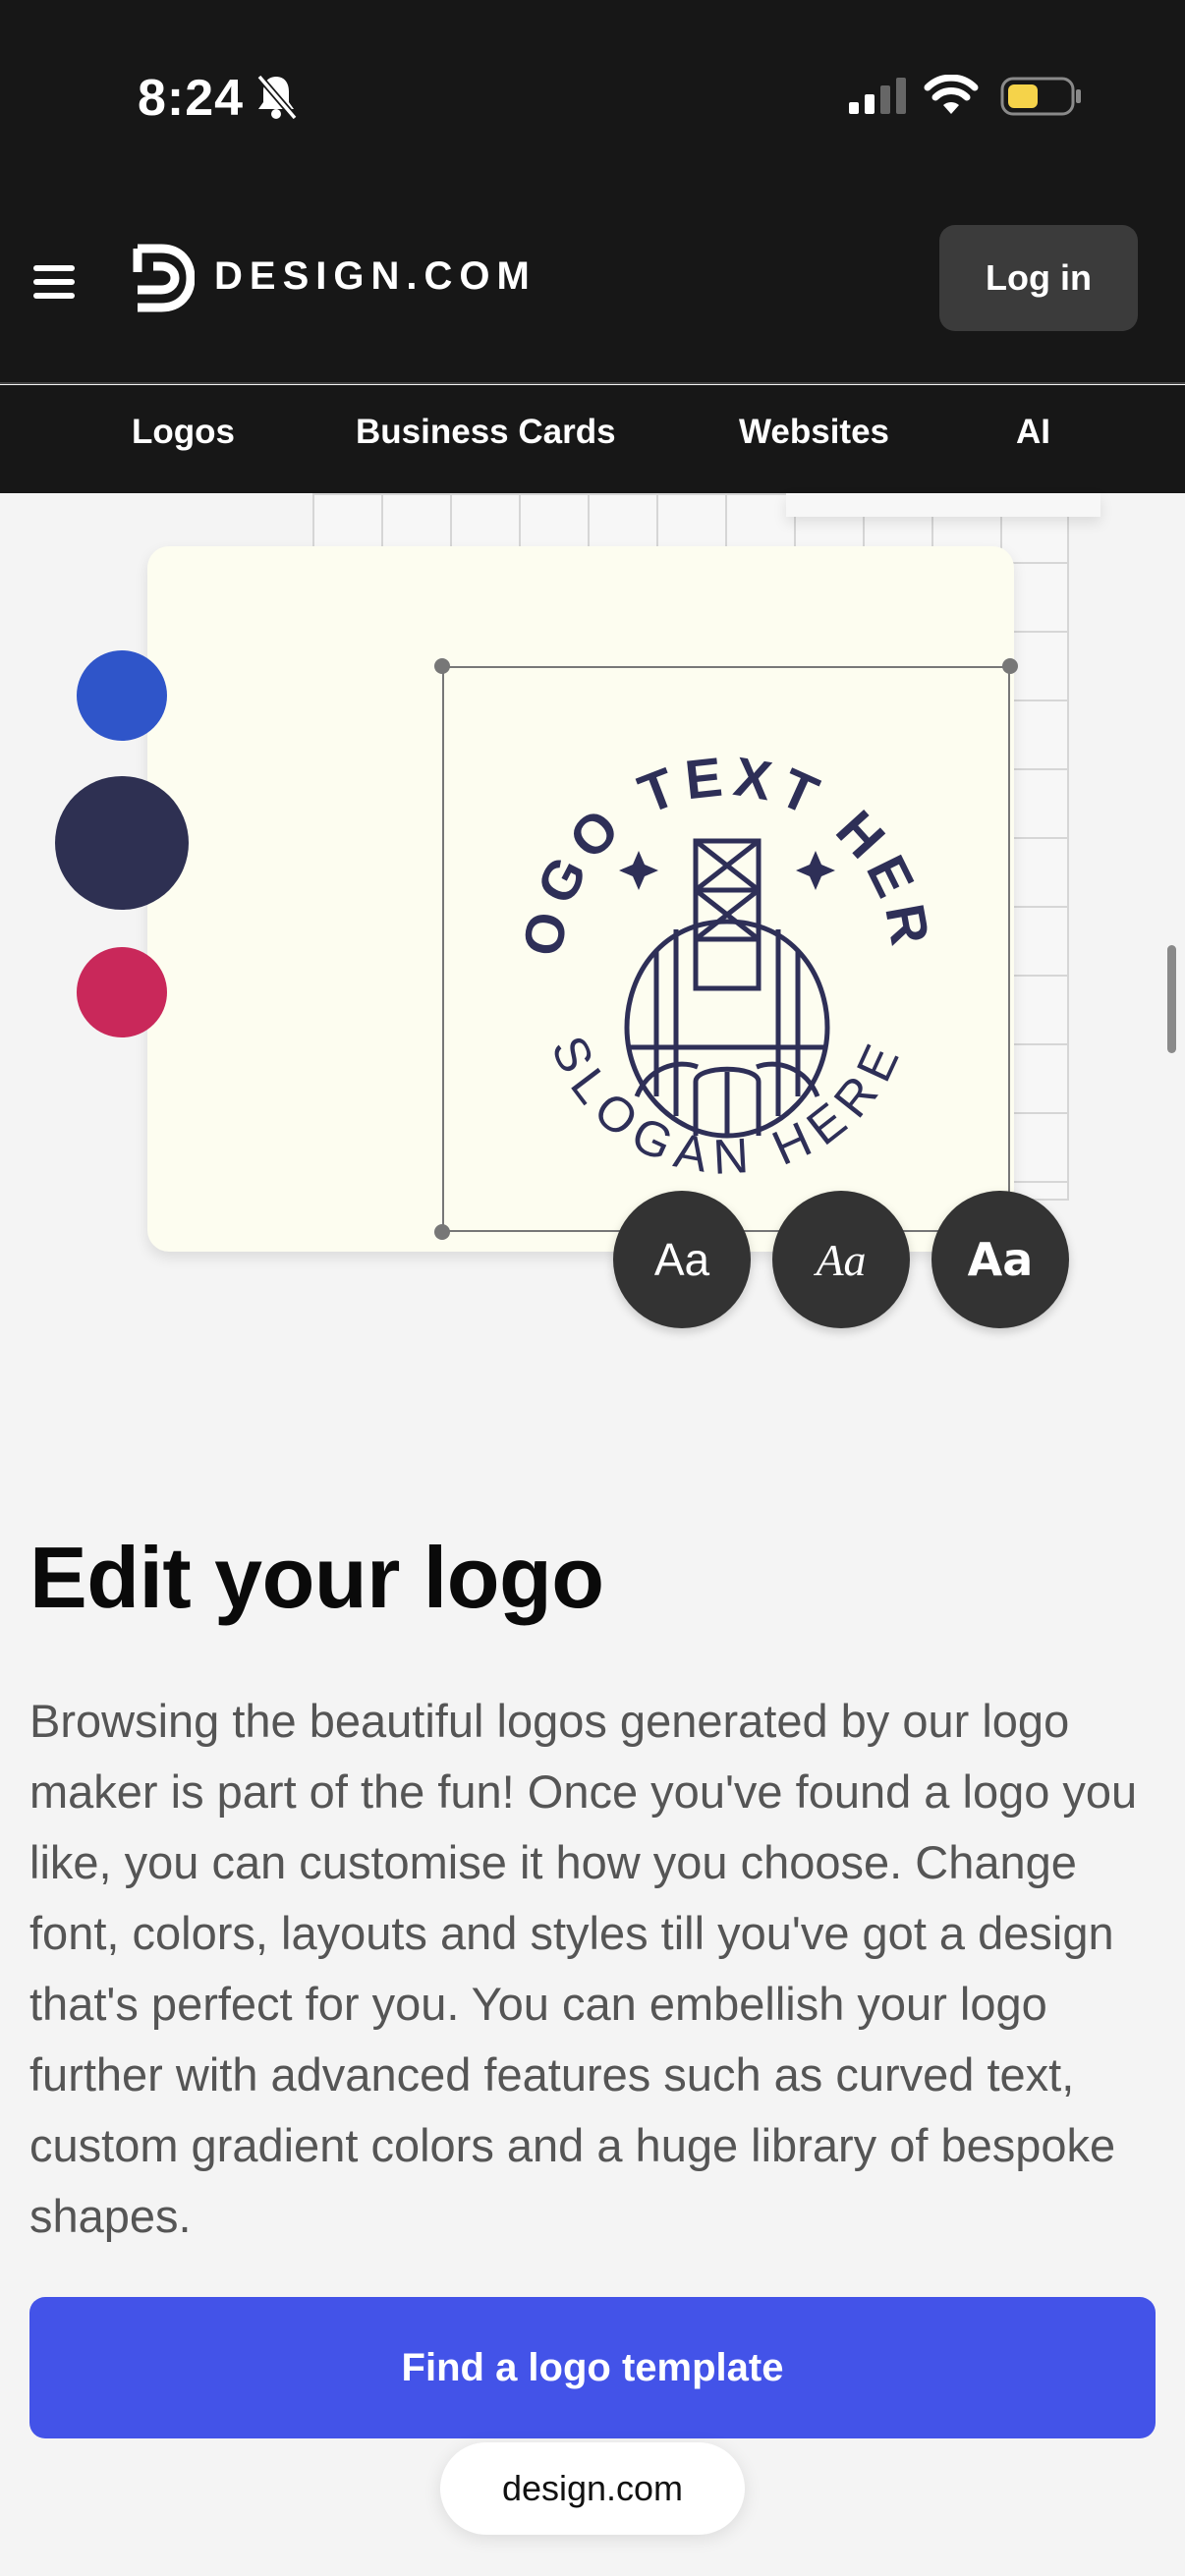  What do you see at coordinates (277, 97) in the screenshot?
I see `bell-muted-icon` at bounding box center [277, 97].